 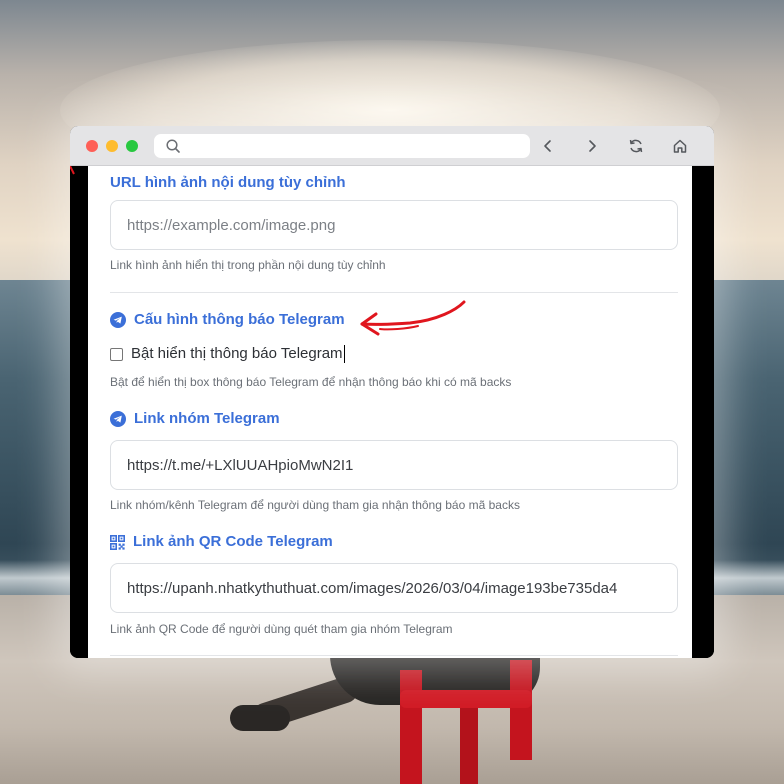 What do you see at coordinates (112, 146) in the screenshot?
I see `minimize-window-button` at bounding box center [112, 146].